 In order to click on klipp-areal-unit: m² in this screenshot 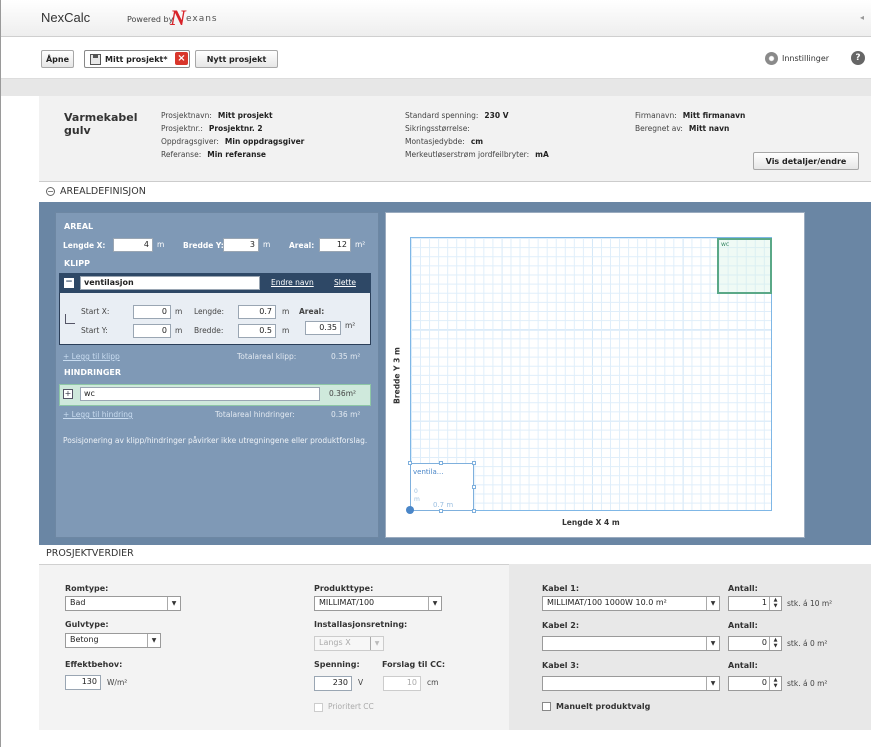, I will do `click(350, 325)`.